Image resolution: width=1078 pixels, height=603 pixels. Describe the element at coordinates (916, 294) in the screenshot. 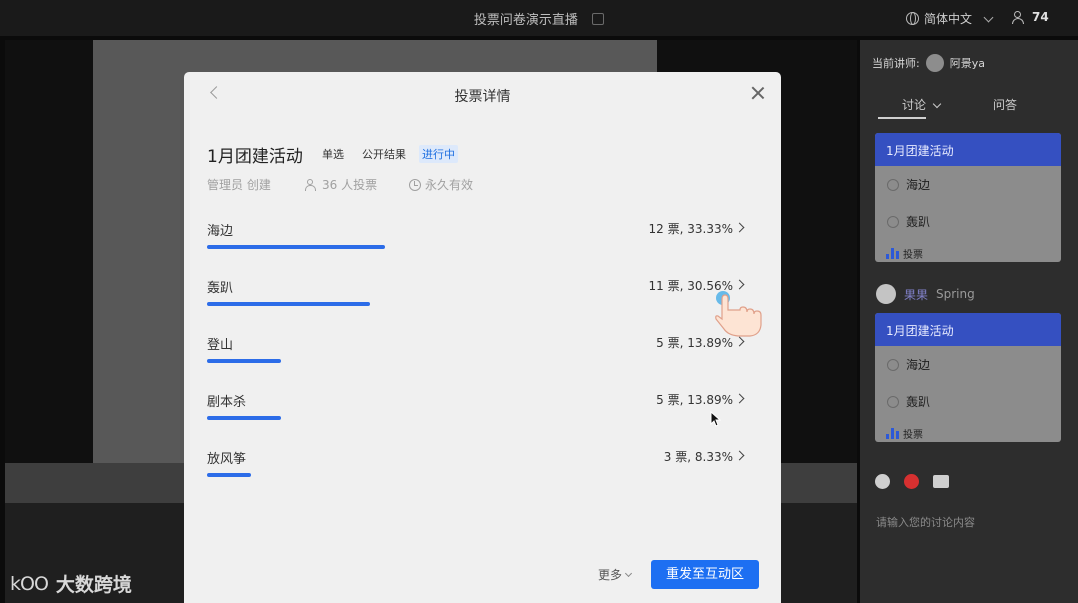

I see `commenter-nickname: 果果` at that location.